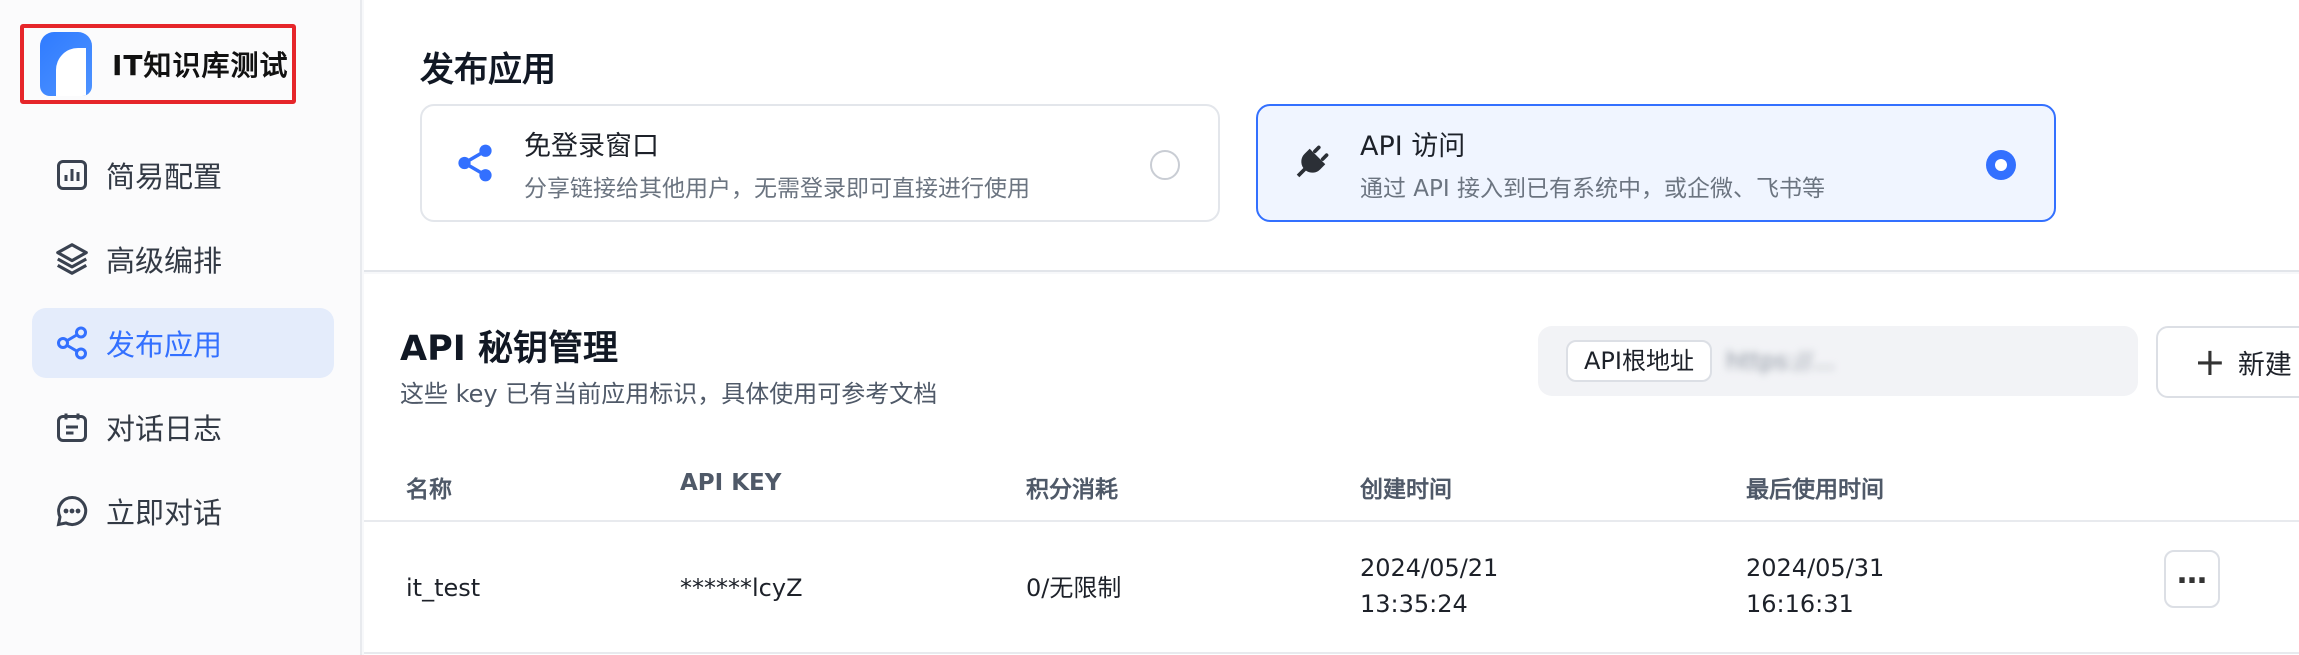 Image resolution: width=2299 pixels, height=655 pixels. I want to click on created-date: 2024/05/21, so click(1429, 568).